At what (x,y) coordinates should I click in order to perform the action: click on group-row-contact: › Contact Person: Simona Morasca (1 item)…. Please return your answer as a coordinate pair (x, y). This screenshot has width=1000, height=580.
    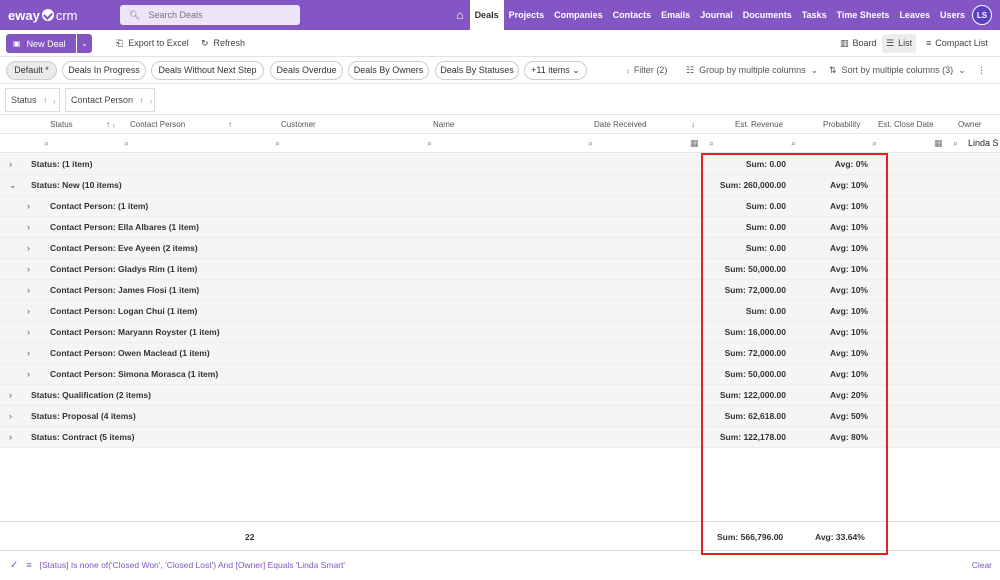
    Looking at the image, I should click on (500, 374).